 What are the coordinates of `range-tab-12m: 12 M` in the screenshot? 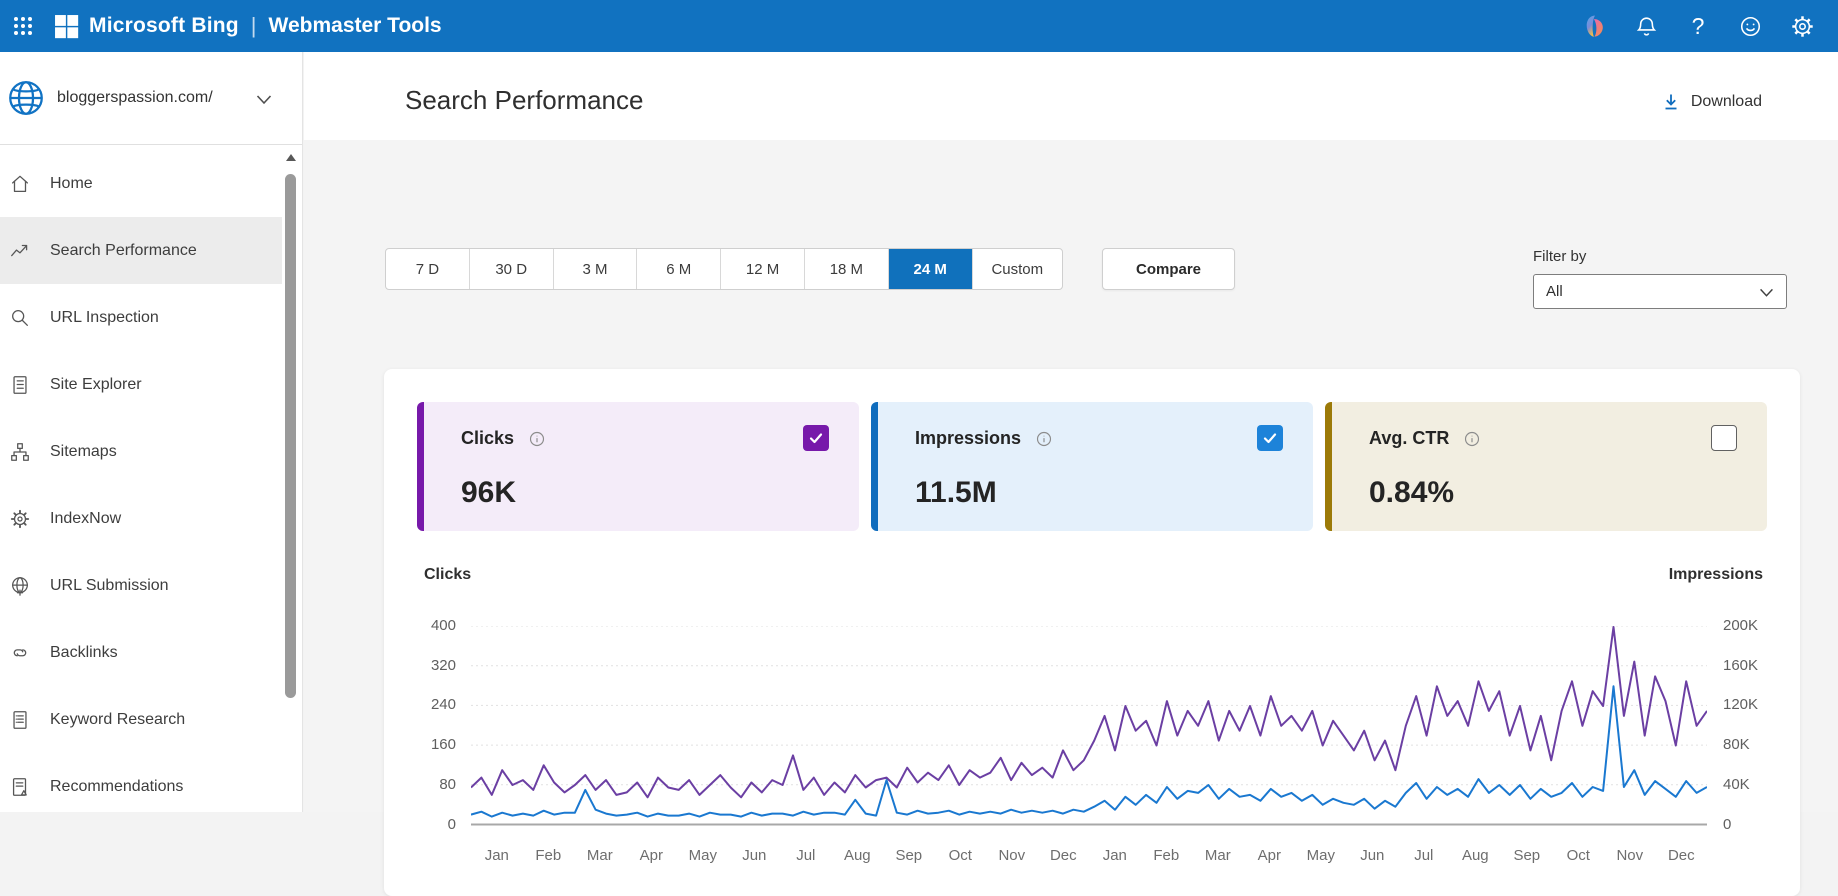 It's located at (763, 269).